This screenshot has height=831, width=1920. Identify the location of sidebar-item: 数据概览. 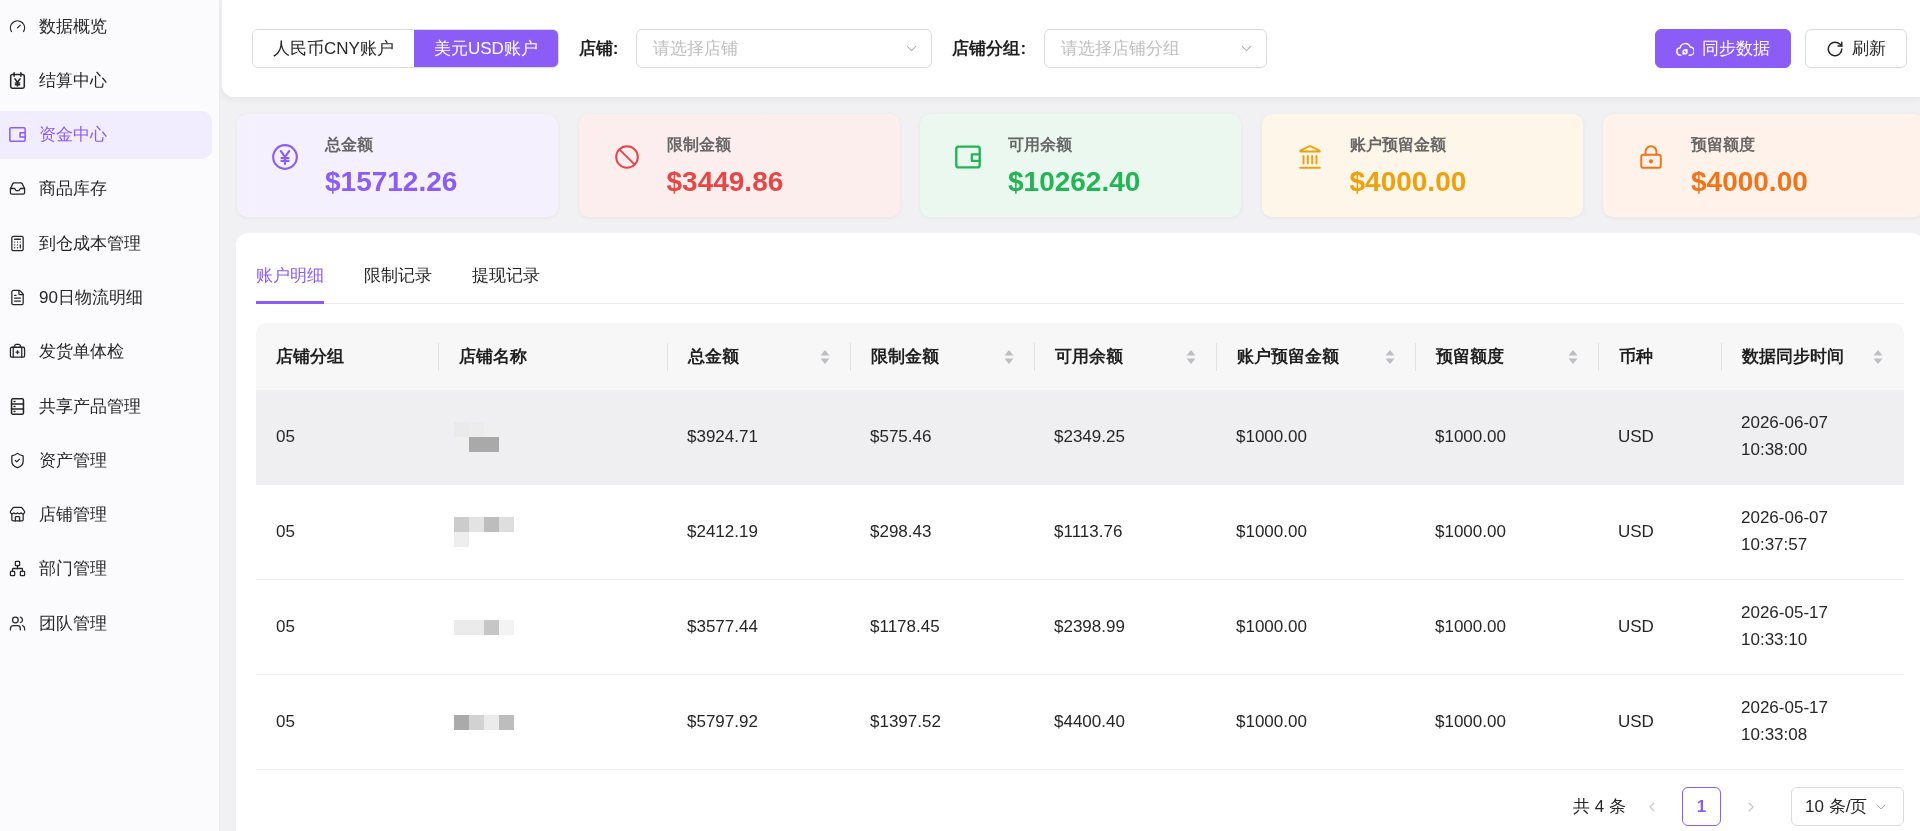
(106, 26).